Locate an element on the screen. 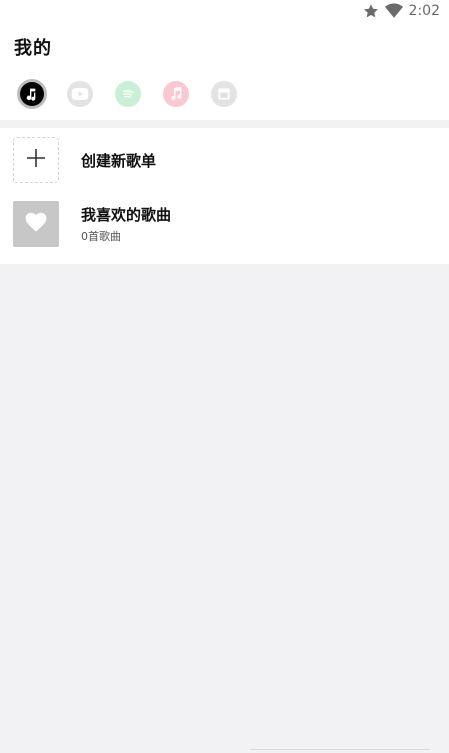 The height and width of the screenshot is (753, 449). tab-local-music is located at coordinates (32, 94).